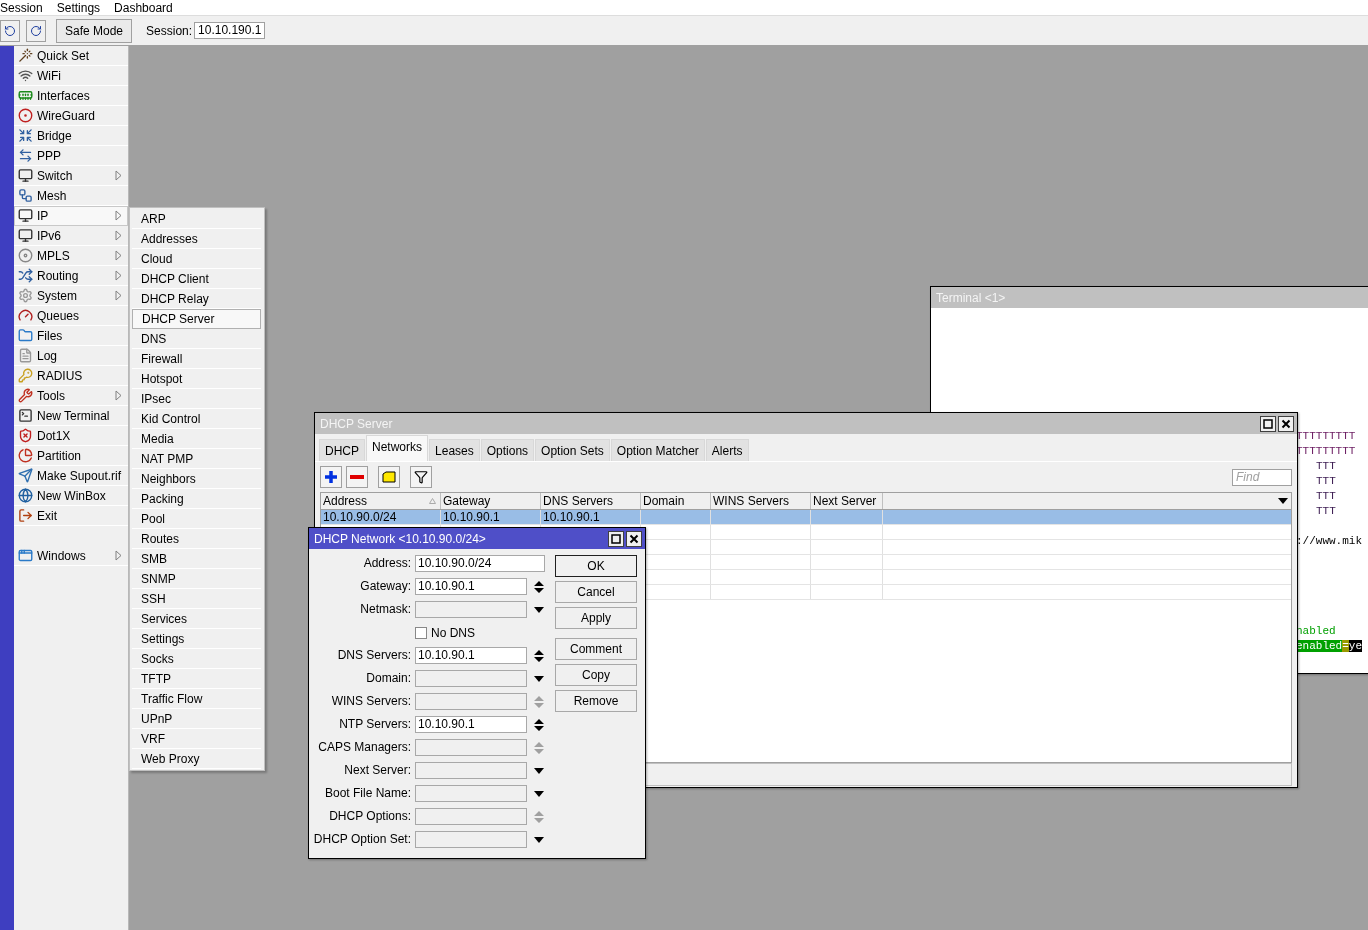 This screenshot has height=930, width=1368. Describe the element at coordinates (596, 592) in the screenshot. I see `dialog-button: Cancel` at that location.